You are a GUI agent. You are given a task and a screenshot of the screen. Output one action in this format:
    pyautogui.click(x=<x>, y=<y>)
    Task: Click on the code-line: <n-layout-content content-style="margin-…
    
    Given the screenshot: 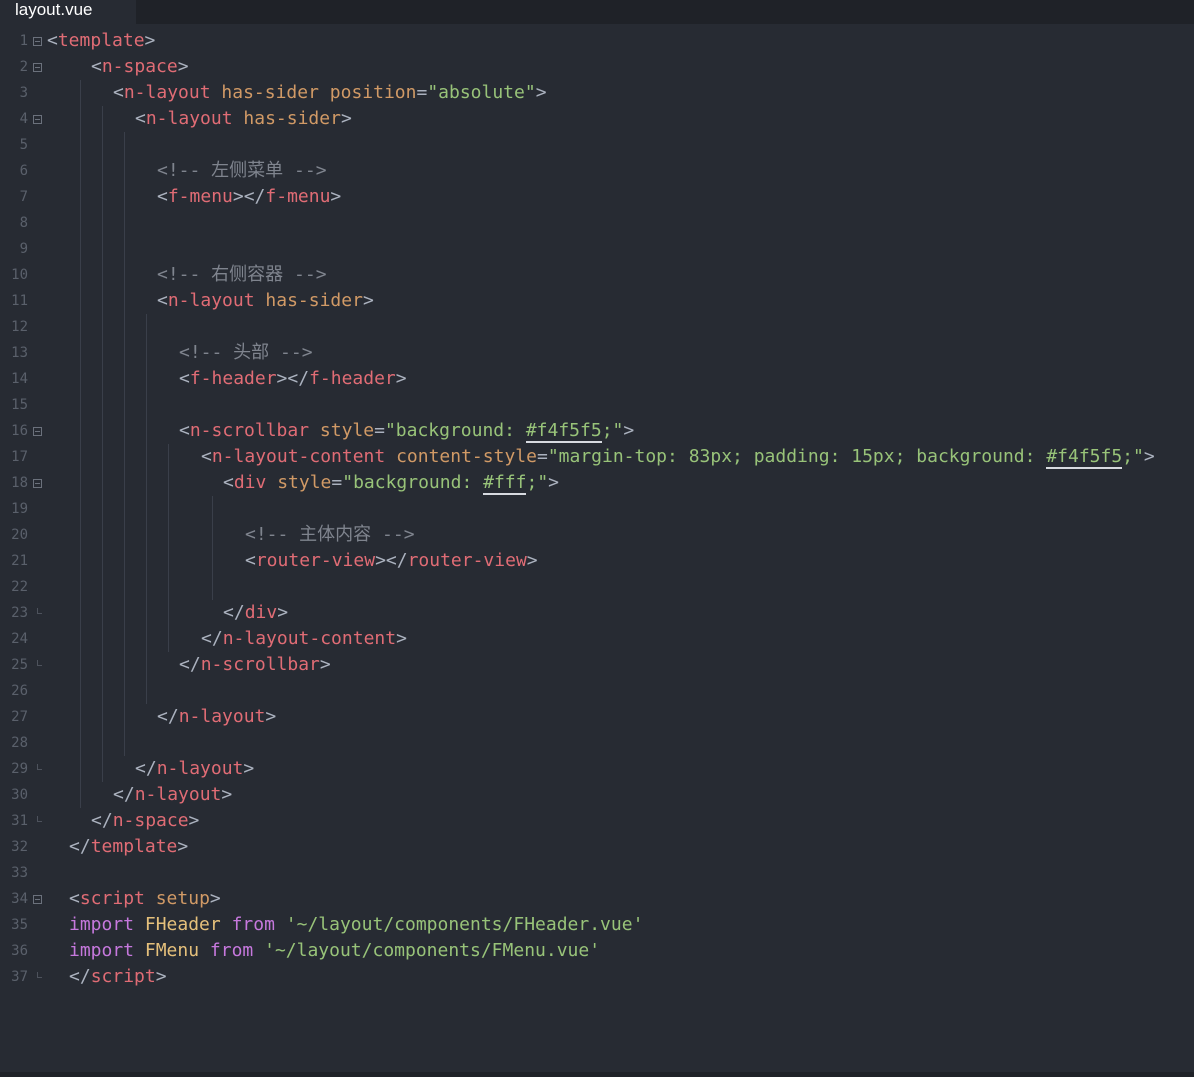 What is the action you would take?
    pyautogui.click(x=678, y=457)
    